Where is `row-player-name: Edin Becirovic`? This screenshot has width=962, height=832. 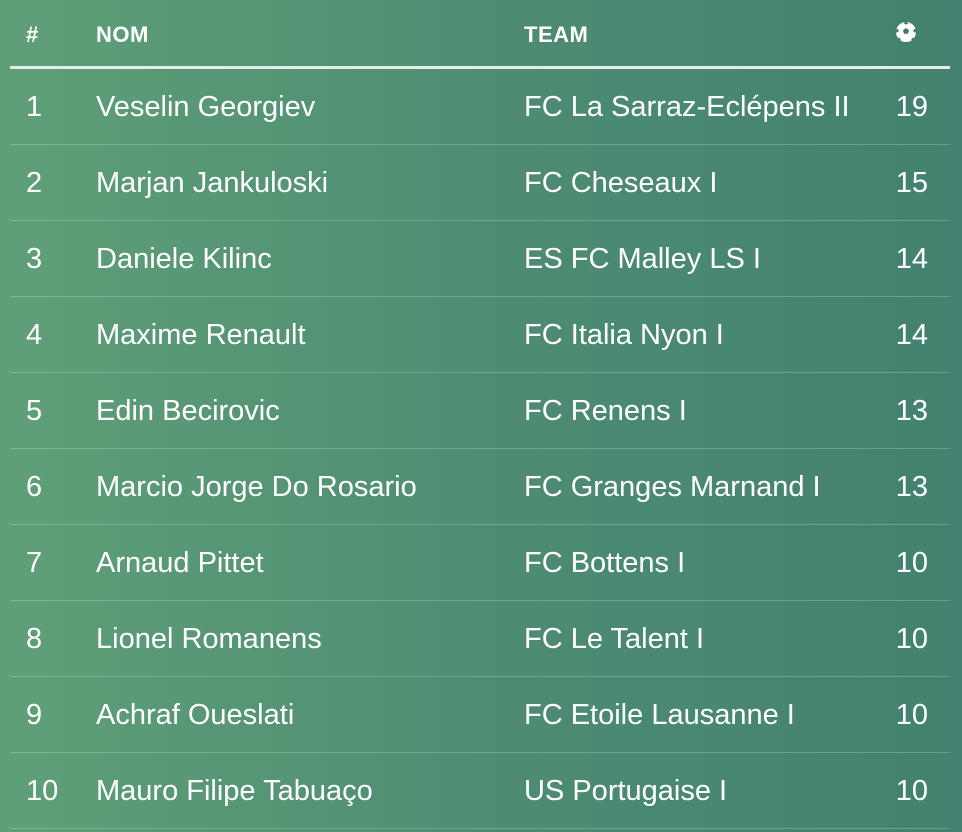 row-player-name: Edin Becirovic is located at coordinates (188, 411).